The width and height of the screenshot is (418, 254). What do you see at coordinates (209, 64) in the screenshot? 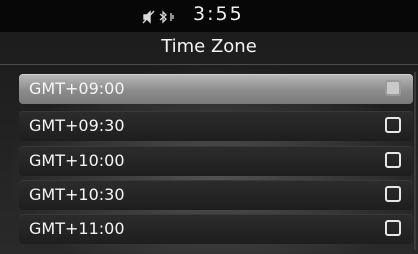
I see `header-divider` at bounding box center [209, 64].